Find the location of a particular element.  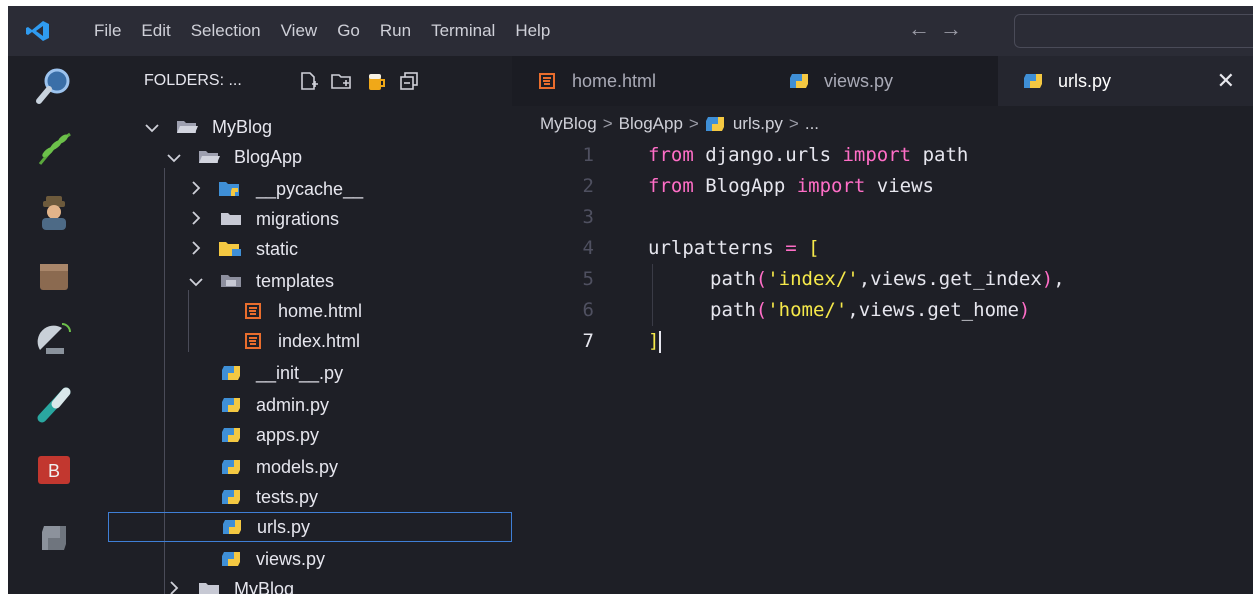

tree-item-label: __pycache__ is located at coordinates (310, 188).